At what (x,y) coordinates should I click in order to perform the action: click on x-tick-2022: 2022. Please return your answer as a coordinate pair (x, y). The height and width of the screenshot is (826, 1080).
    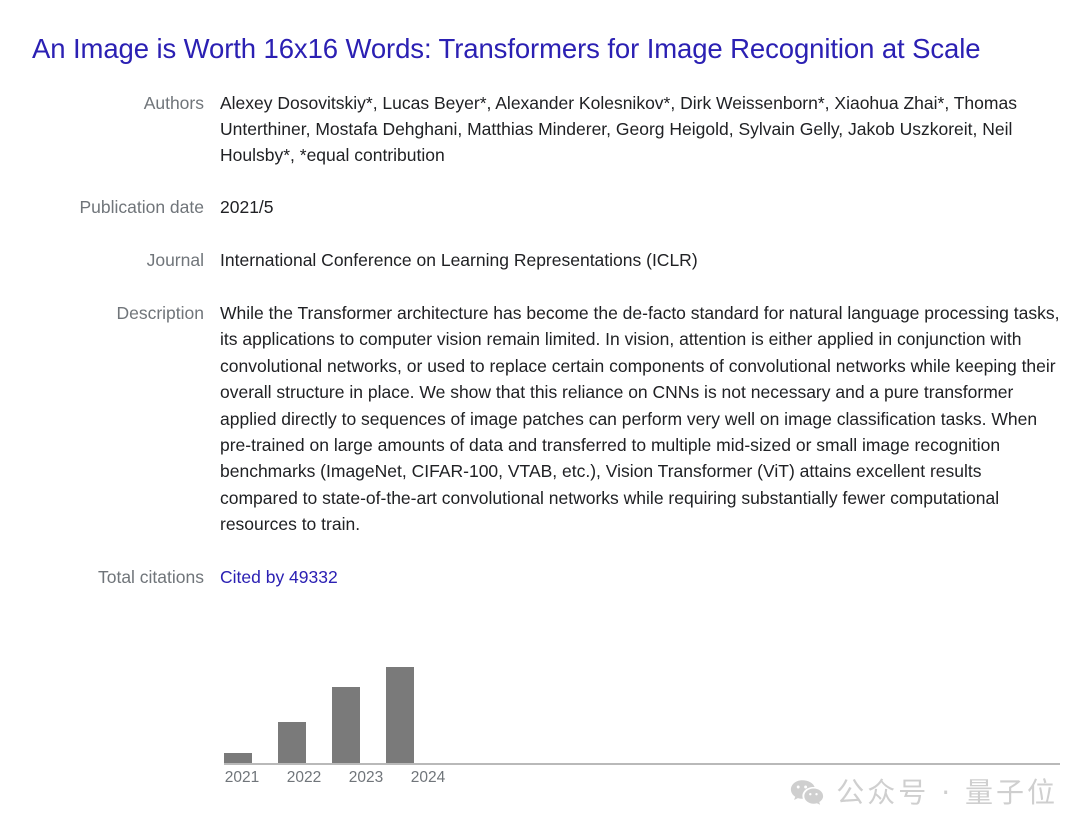
    Looking at the image, I should click on (304, 777).